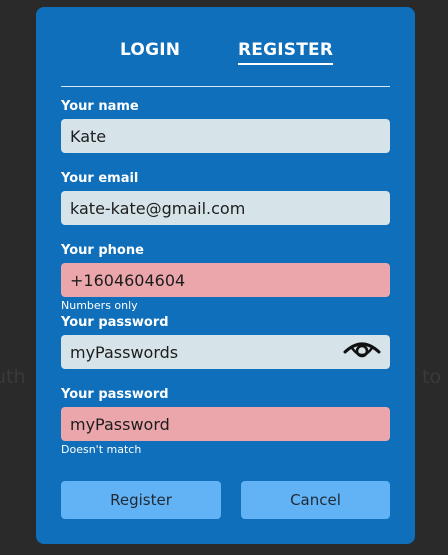  I want to click on auth-tabs: LOGIN REGISTER, so click(225, 54).